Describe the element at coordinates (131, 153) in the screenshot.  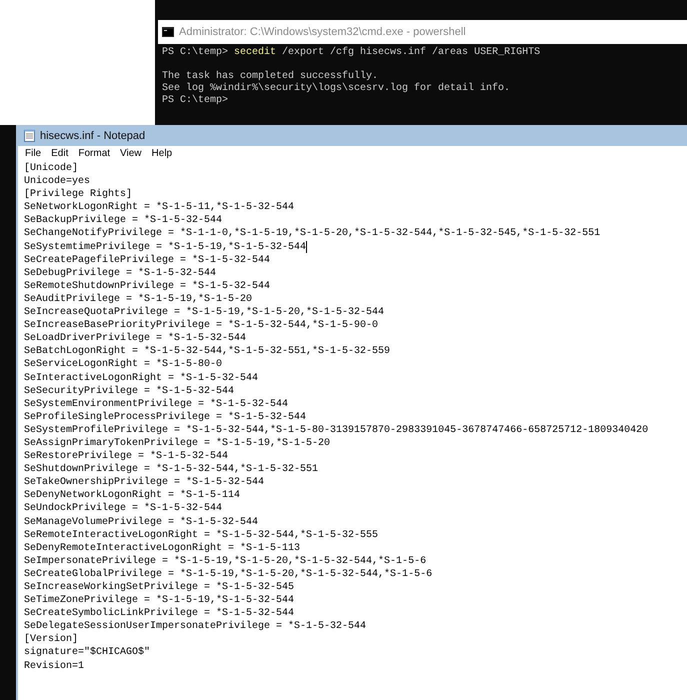
I see `menu-item: View` at that location.